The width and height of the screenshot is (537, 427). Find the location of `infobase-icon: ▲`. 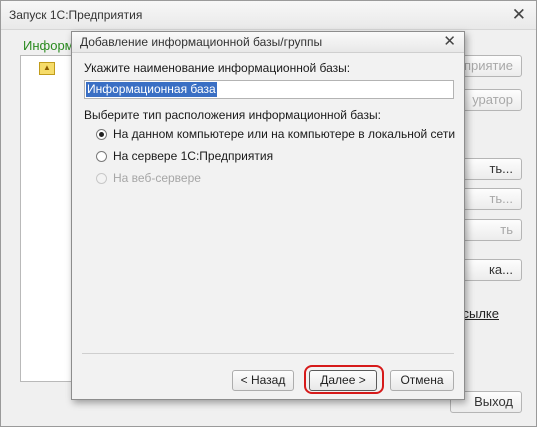

infobase-icon: ▲ is located at coordinates (47, 68).